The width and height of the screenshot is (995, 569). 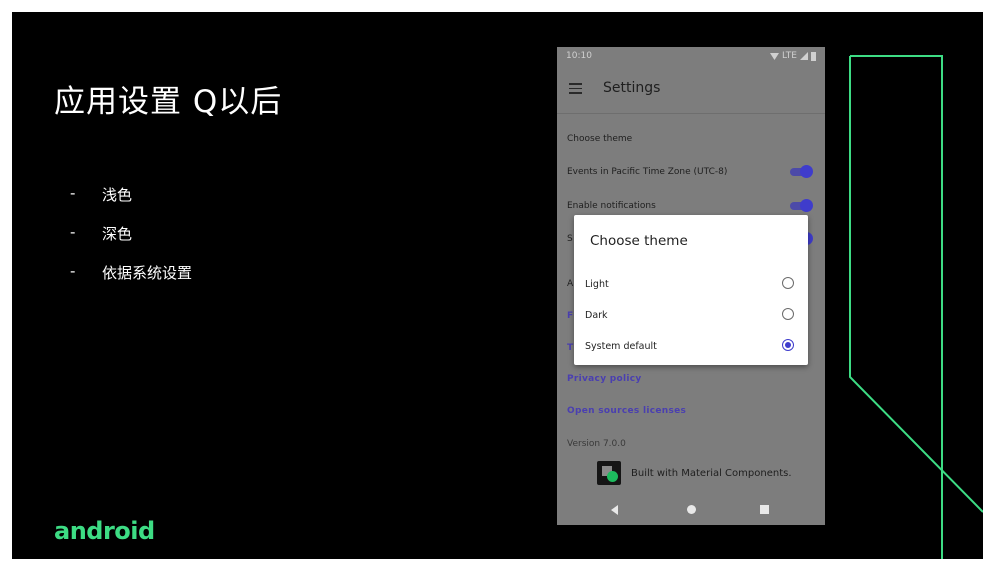 What do you see at coordinates (639, 241) in the screenshot?
I see `dialog-title: Choose theme` at bounding box center [639, 241].